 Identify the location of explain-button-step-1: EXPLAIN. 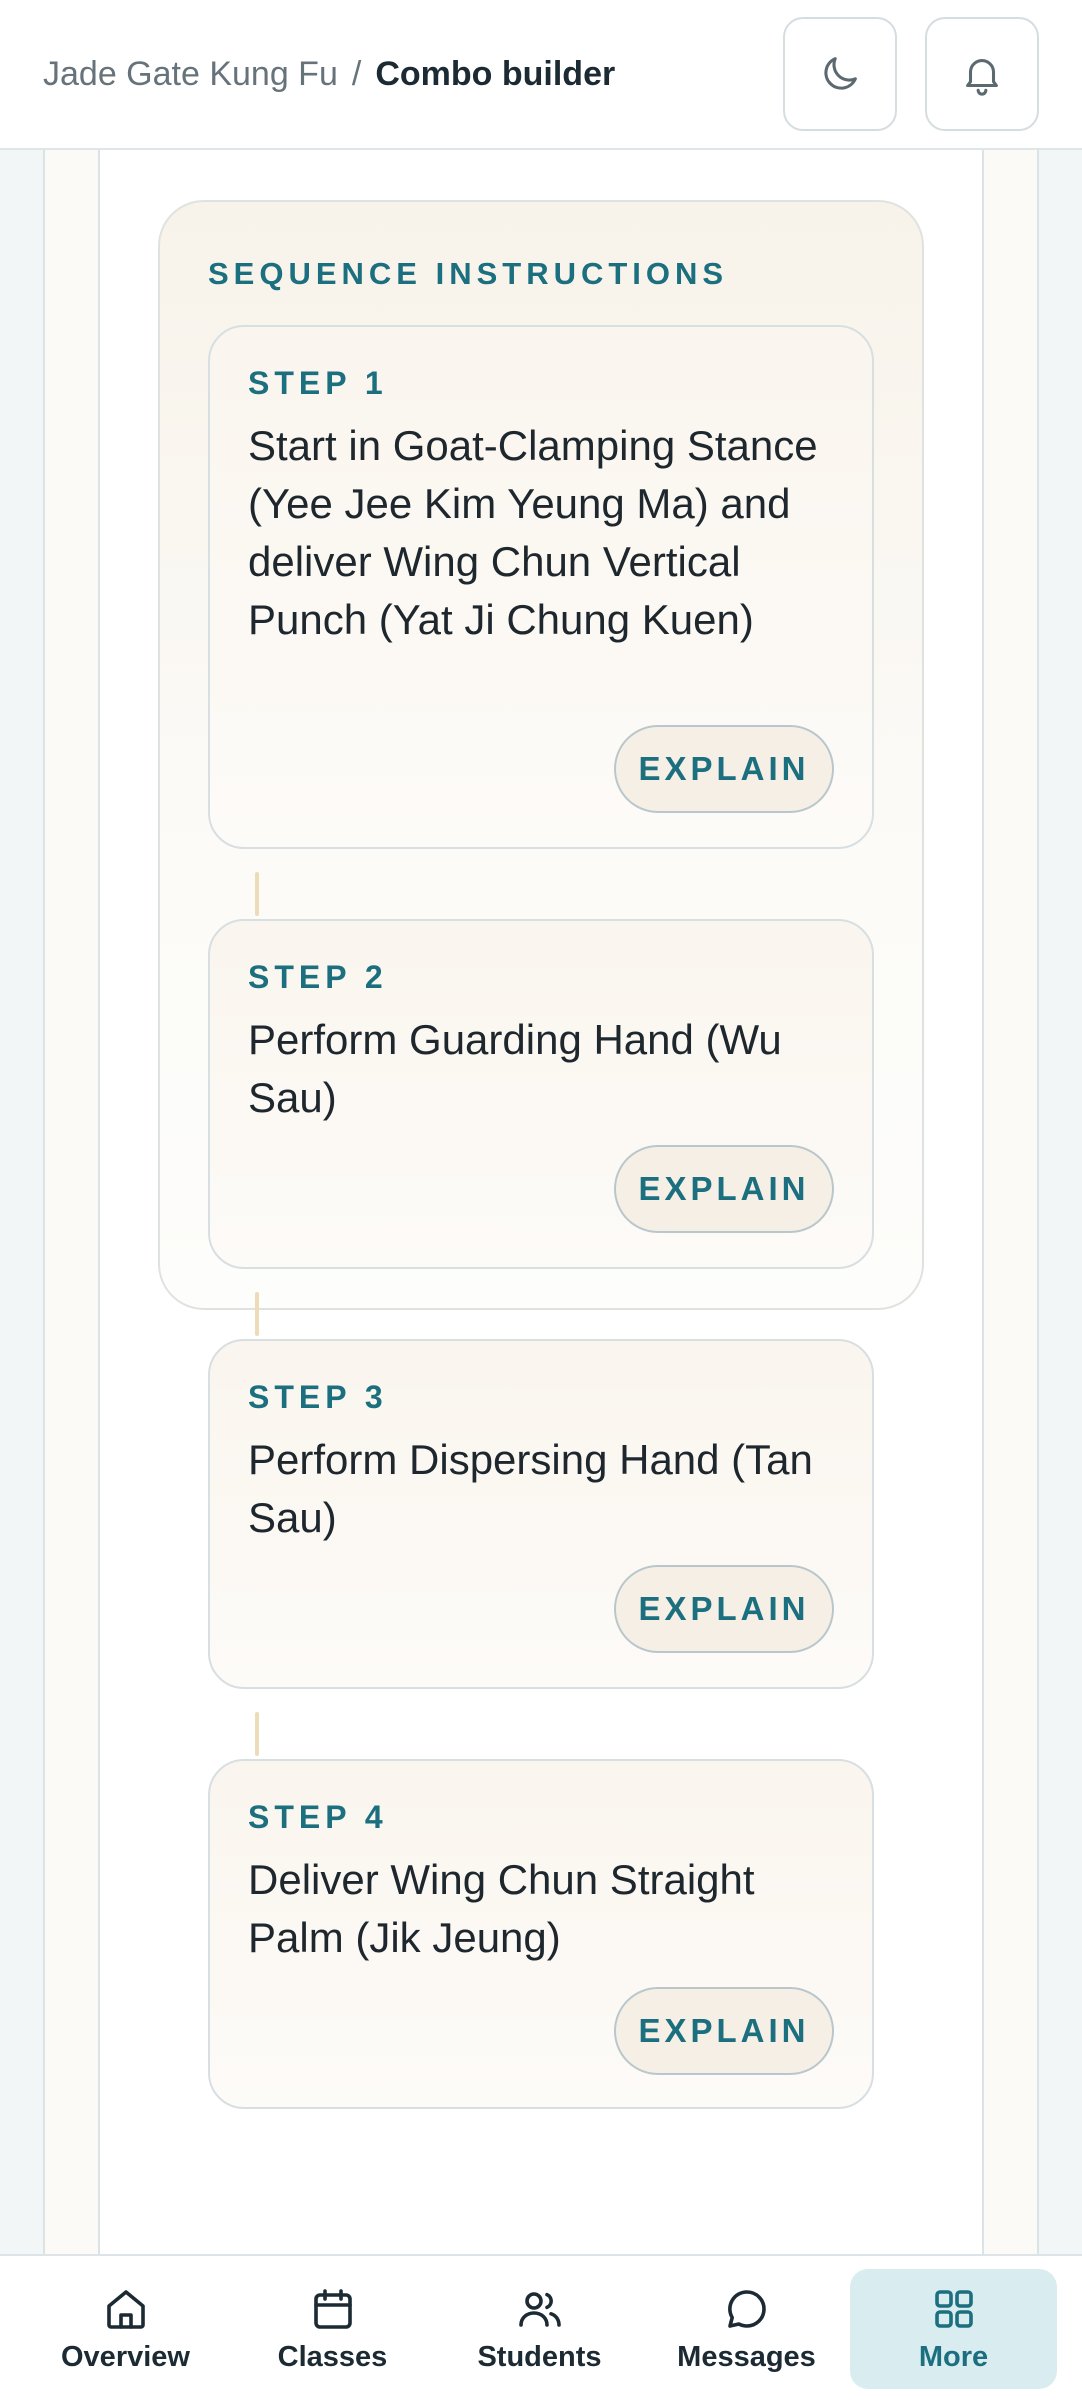
(724, 769).